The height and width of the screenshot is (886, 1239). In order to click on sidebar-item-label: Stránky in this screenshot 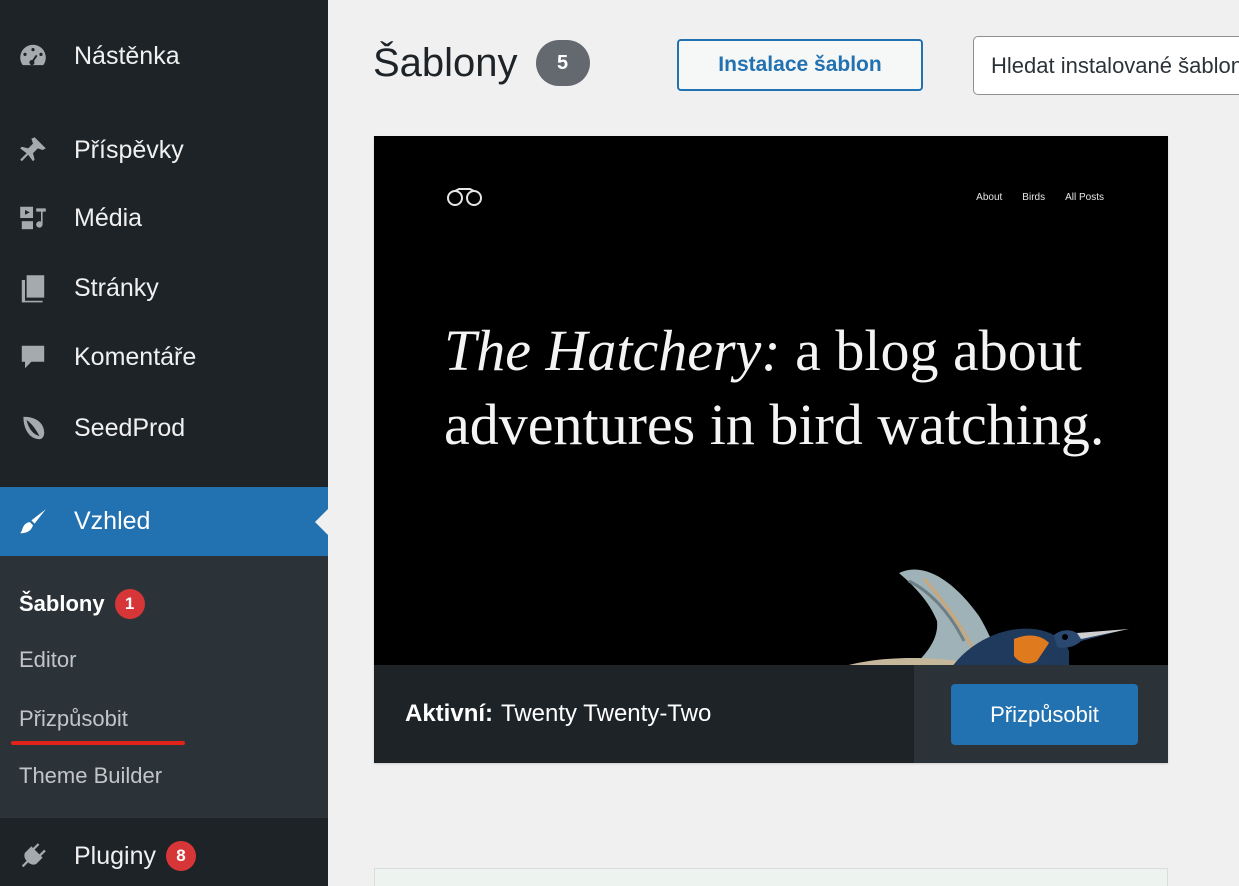, I will do `click(116, 287)`.